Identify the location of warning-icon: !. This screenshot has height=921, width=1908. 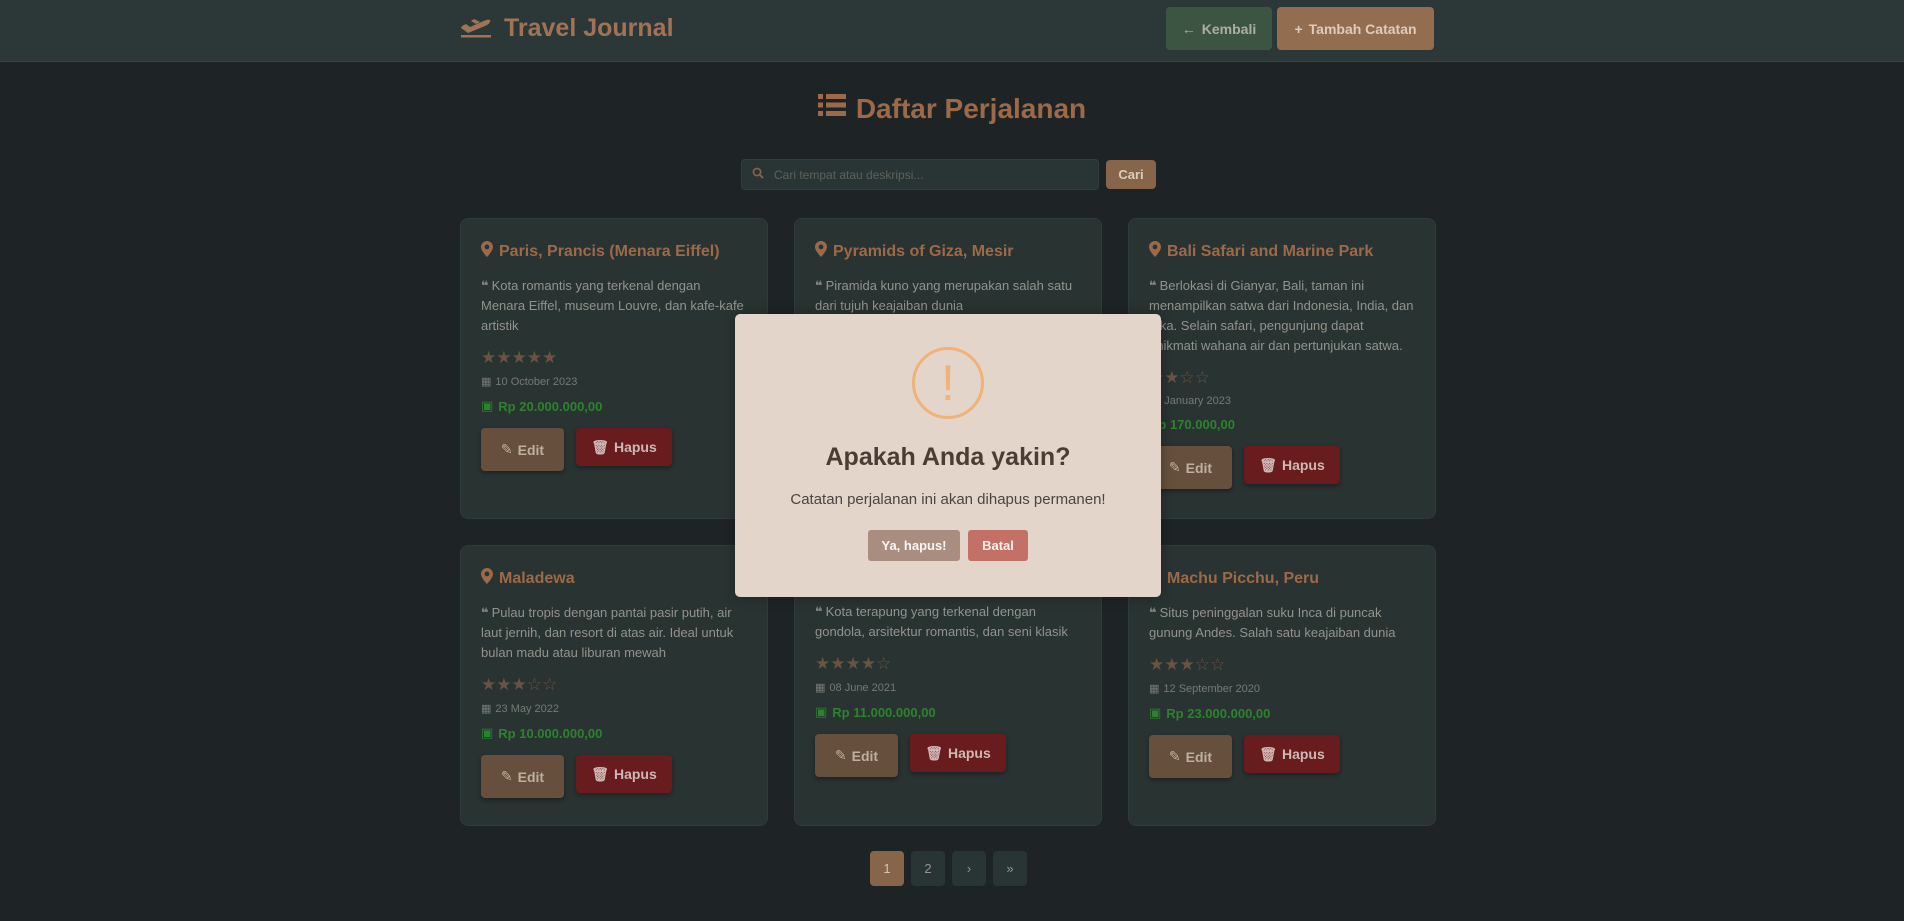
(948, 383).